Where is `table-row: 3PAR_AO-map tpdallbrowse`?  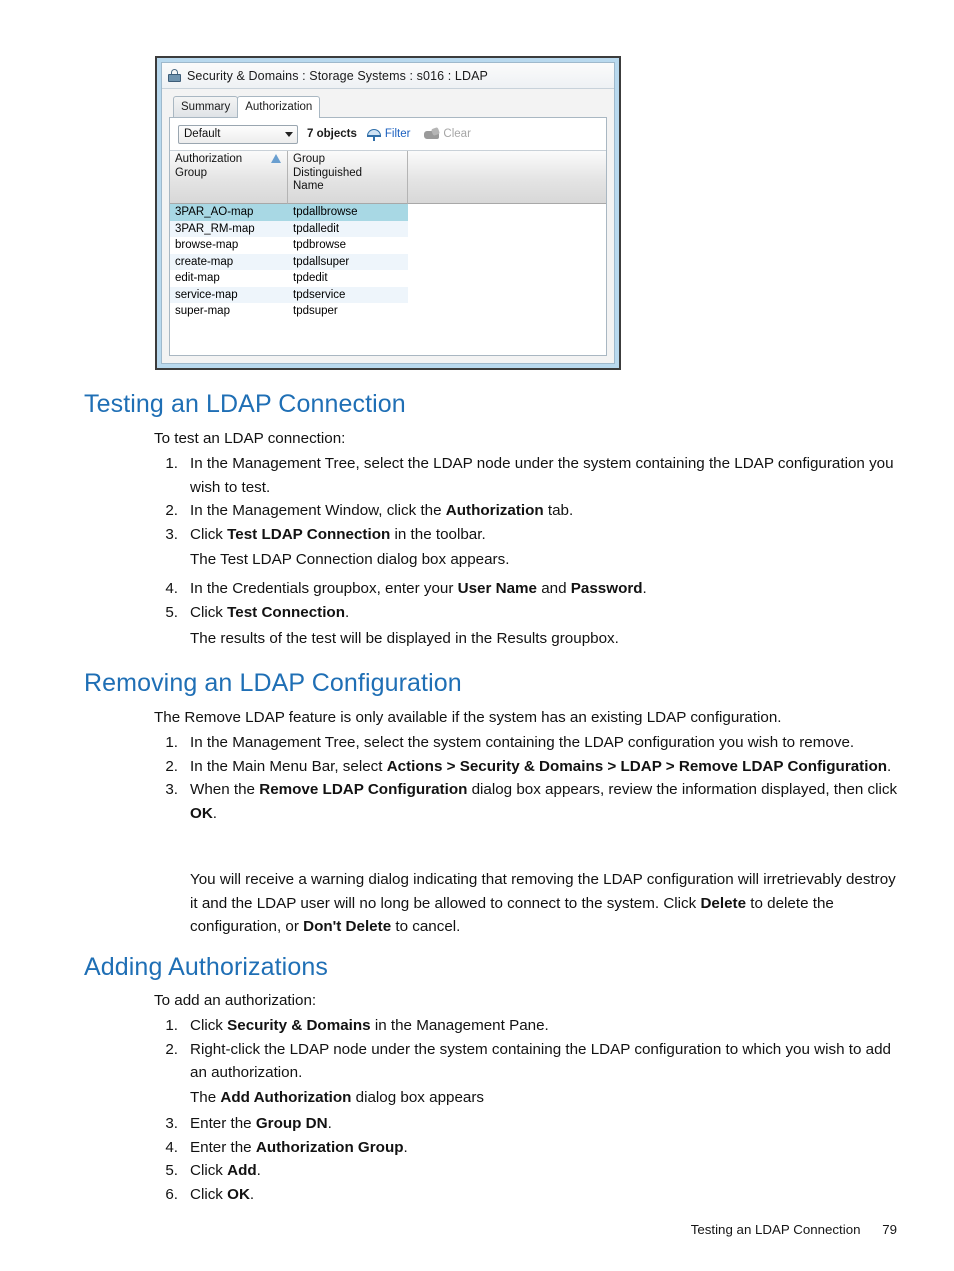 table-row: 3PAR_AO-map tpdallbrowse is located at coordinates (388, 212).